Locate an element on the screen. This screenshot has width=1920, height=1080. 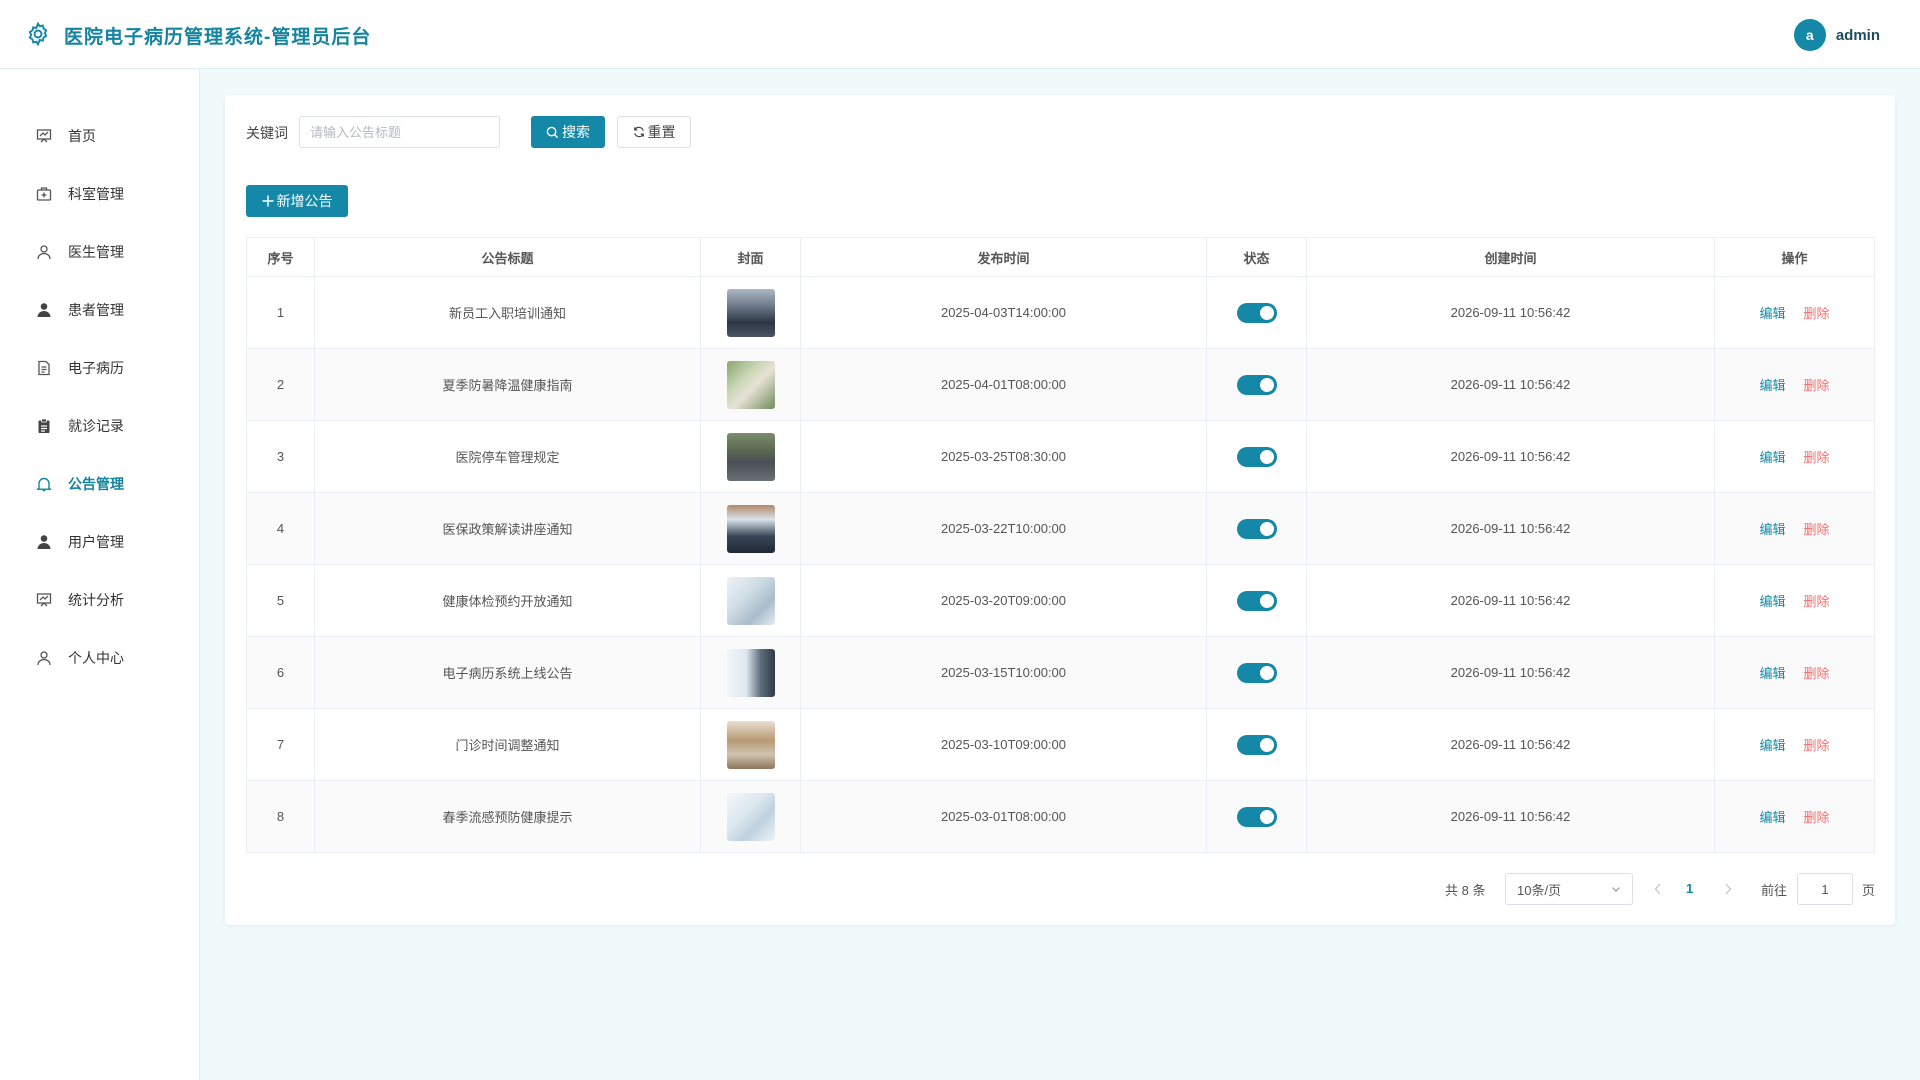
sidebar-item-doctors: 医生管理 is located at coordinates (99, 252).